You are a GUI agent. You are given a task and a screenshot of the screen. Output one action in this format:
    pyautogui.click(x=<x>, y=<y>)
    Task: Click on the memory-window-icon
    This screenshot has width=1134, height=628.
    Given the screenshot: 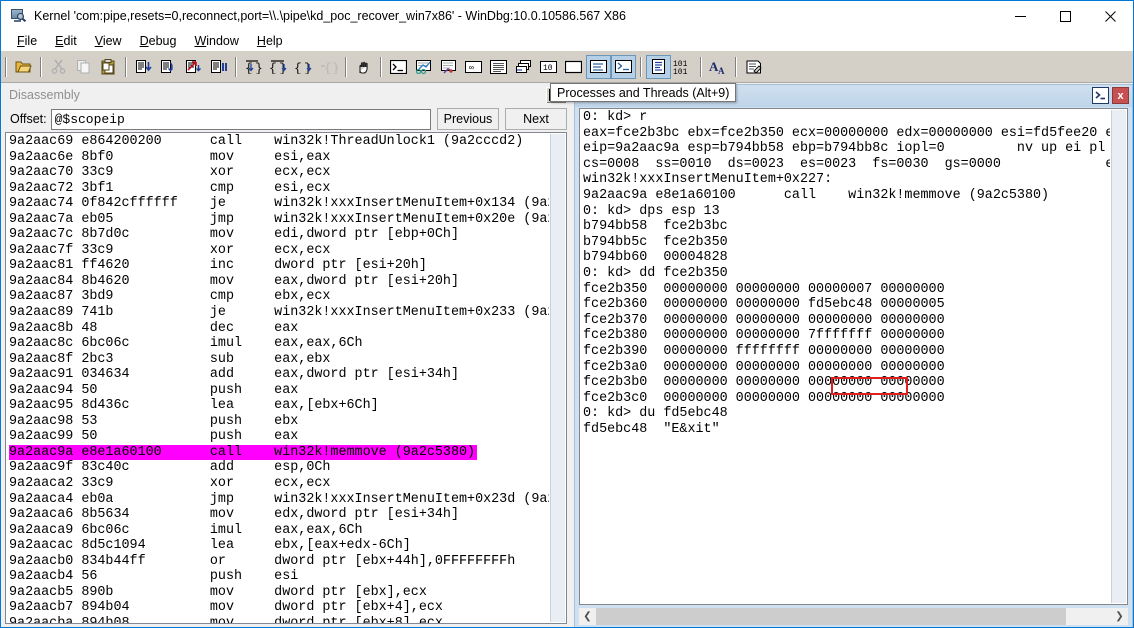 What is the action you would take?
    pyautogui.click(x=498, y=67)
    